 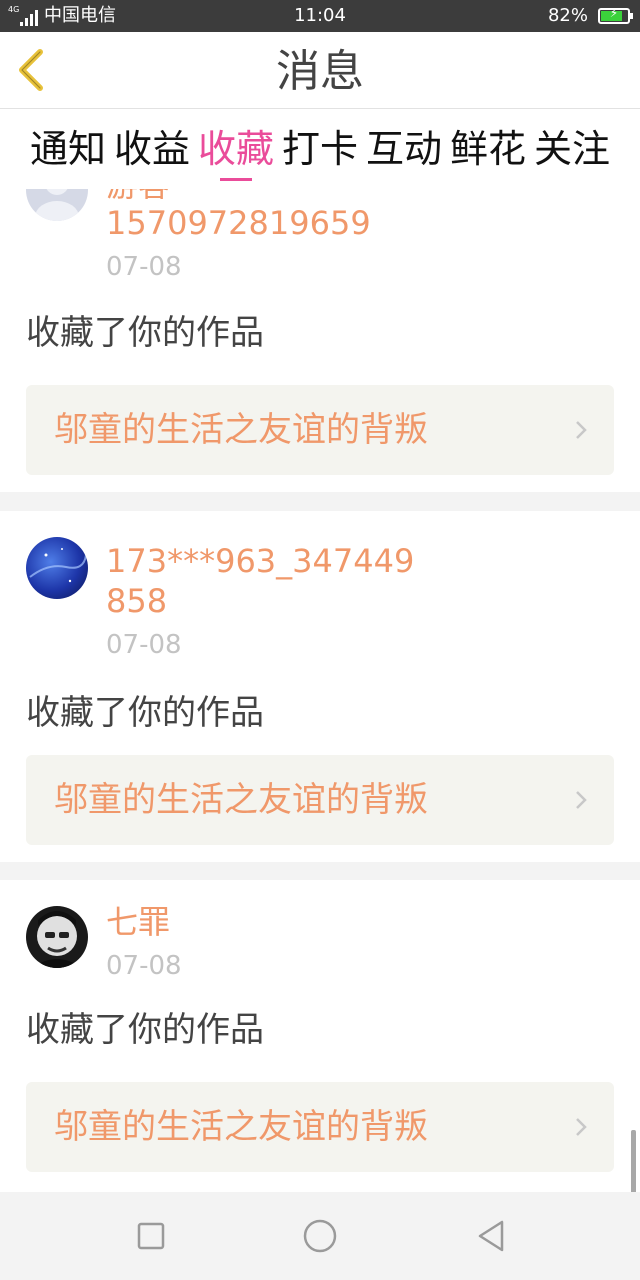 I want to click on tab-flowers: 鲜花, so click(x=488, y=149).